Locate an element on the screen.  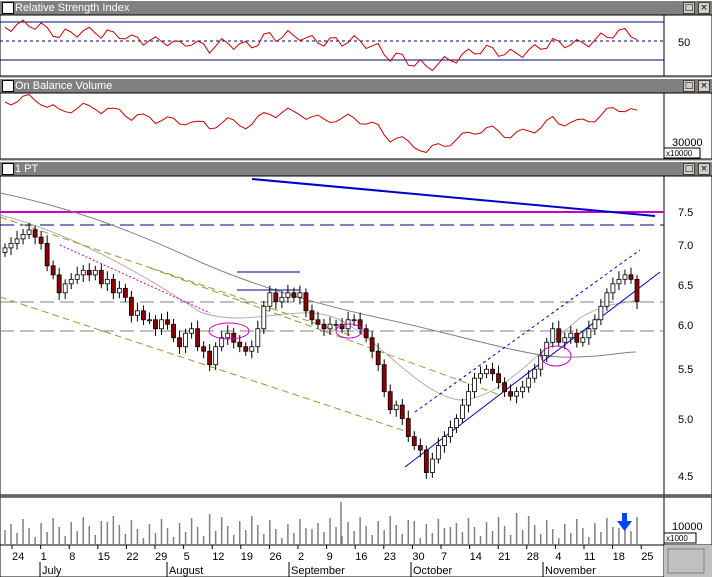
candle is located at coordinates (384, 378).